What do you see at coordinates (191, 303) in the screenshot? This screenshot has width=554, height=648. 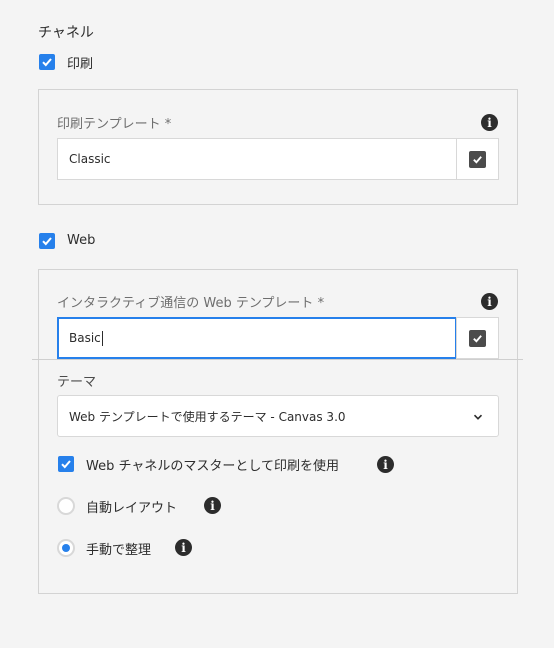 I see `web-template-label: インタラクティブ通信の Web テンプレート *` at bounding box center [191, 303].